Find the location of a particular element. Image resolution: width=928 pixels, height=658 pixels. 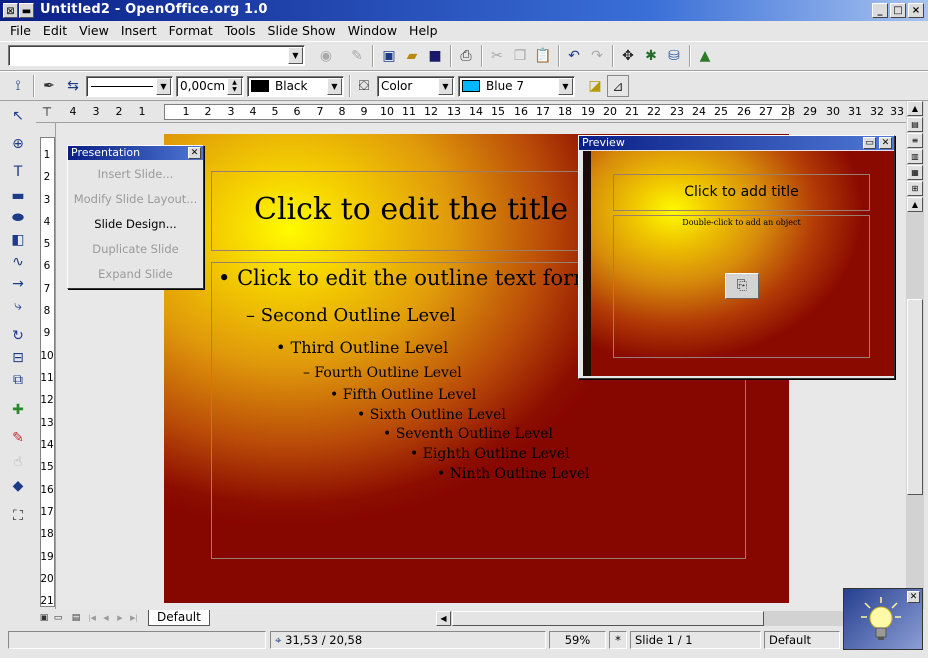

open-folder-icon: ▰ is located at coordinates (412, 56).